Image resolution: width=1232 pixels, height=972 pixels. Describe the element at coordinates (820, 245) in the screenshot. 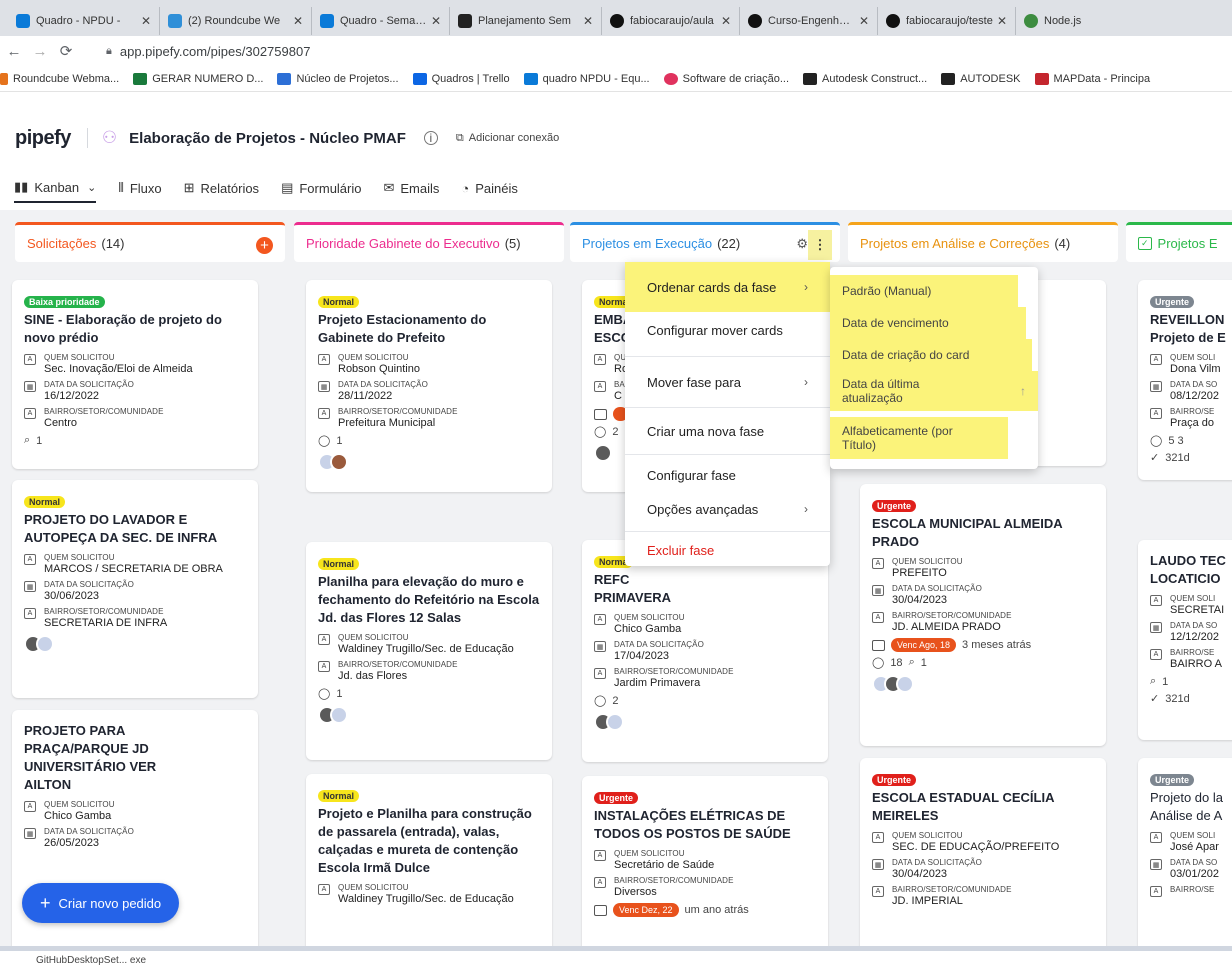

I see `more-options-button: ⋮` at that location.